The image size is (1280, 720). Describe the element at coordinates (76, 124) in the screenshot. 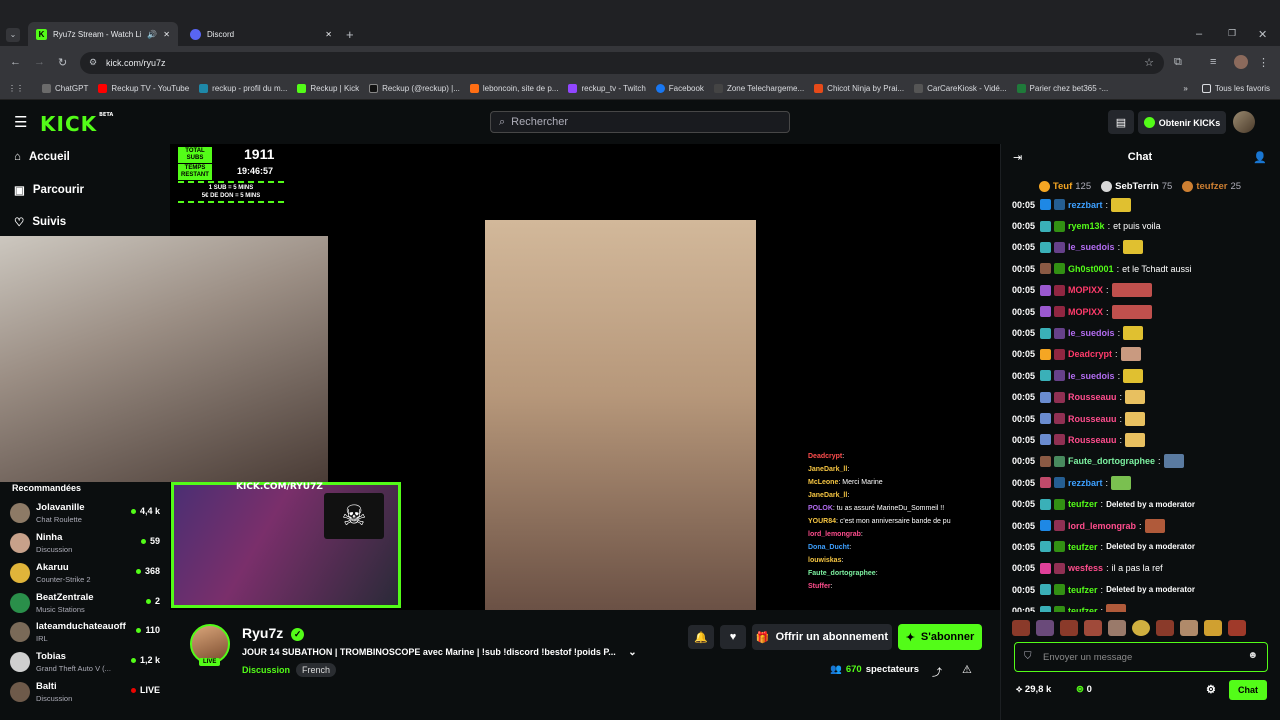

I see `kick-logo: KICK BETA` at that location.